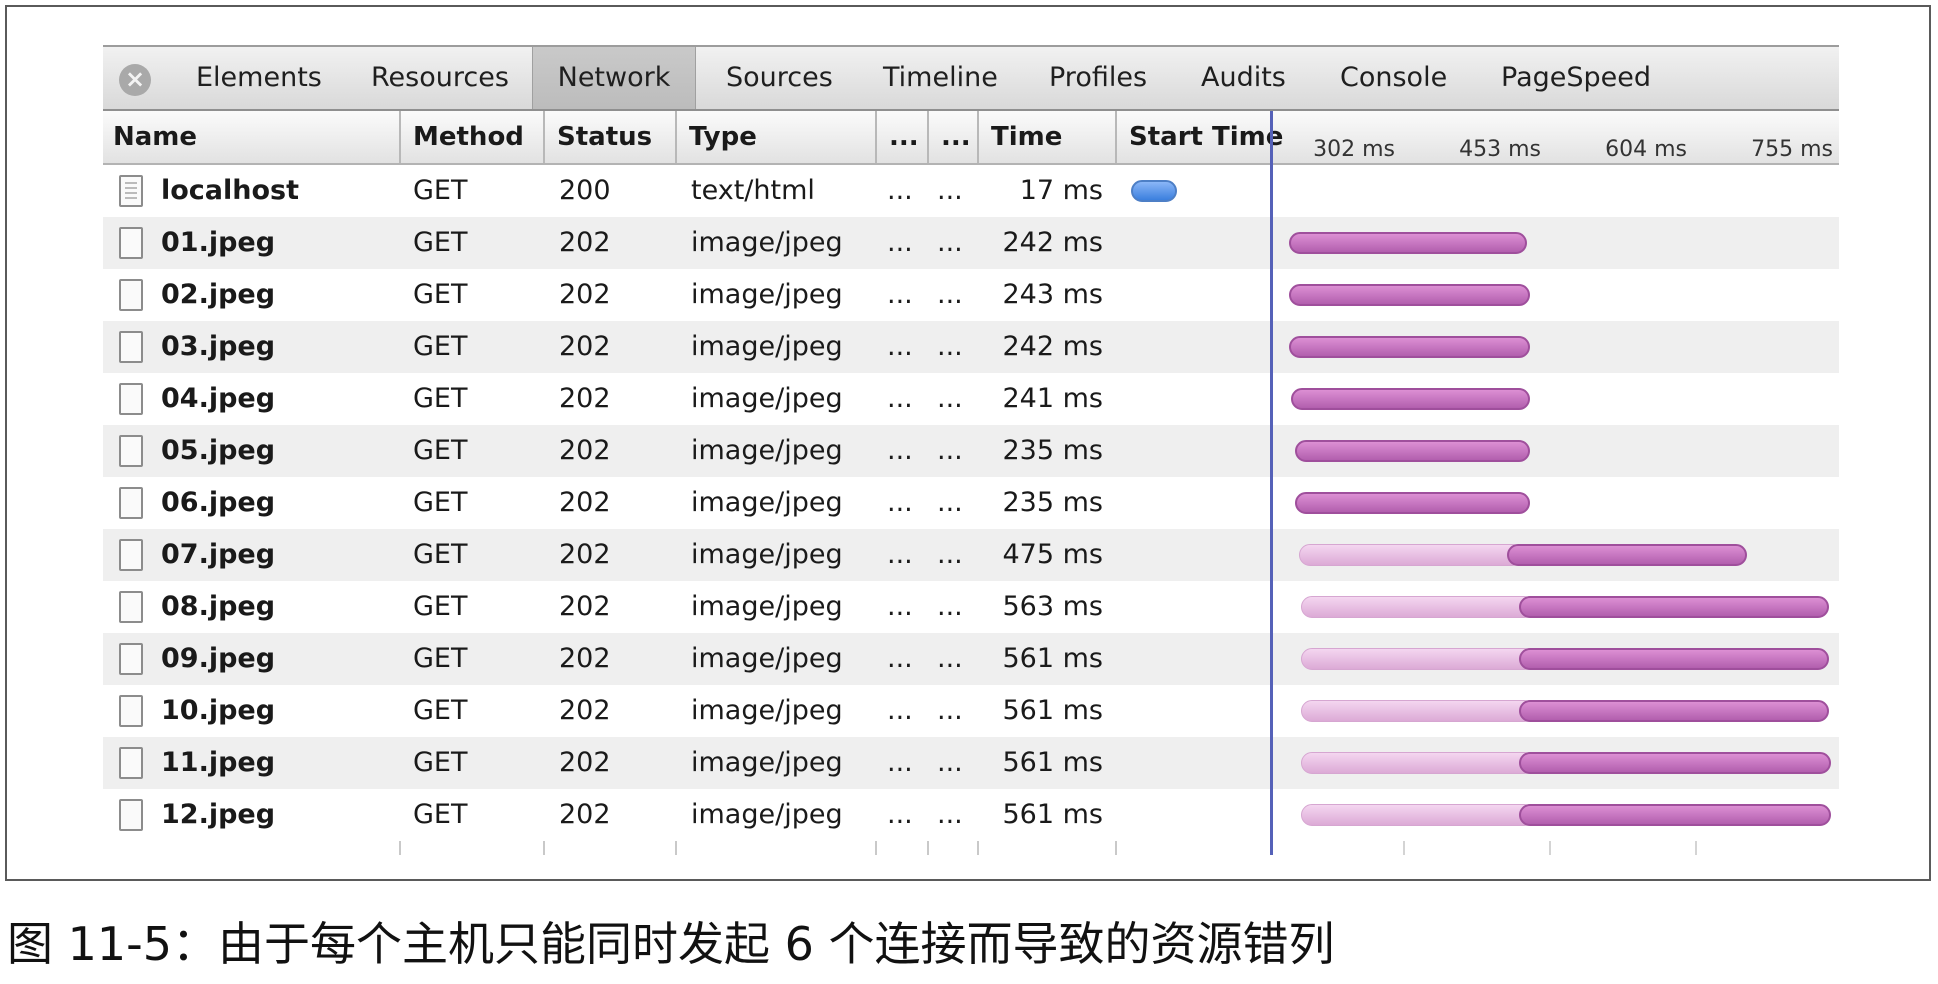 The width and height of the screenshot is (1938, 984). What do you see at coordinates (1021, 137) in the screenshot?
I see `column-header-time: Time` at bounding box center [1021, 137].